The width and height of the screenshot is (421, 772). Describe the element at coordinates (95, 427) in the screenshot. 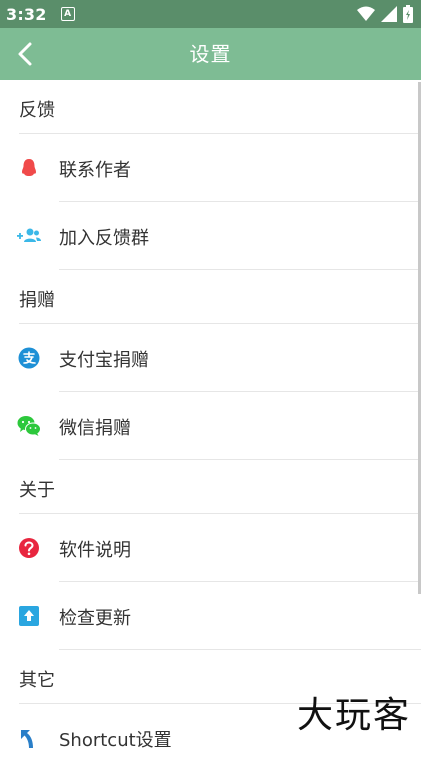

I see `item-label: 微信捐赠` at that location.